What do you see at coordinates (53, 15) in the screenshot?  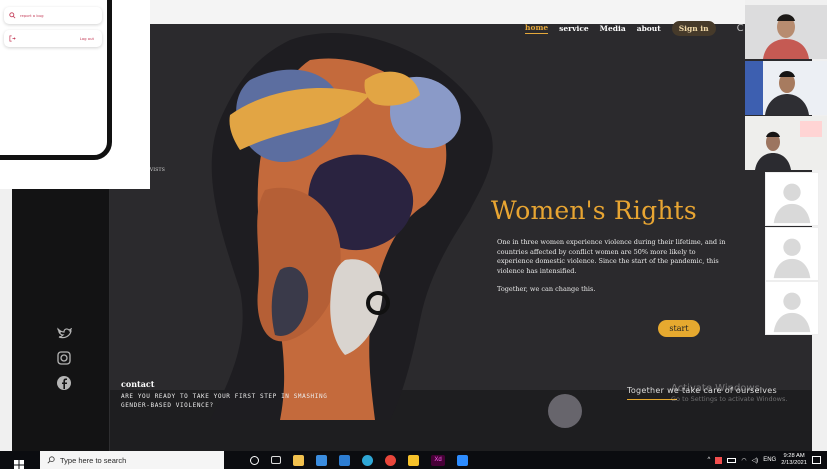 I see `report-bug-item: report a bug` at bounding box center [53, 15].